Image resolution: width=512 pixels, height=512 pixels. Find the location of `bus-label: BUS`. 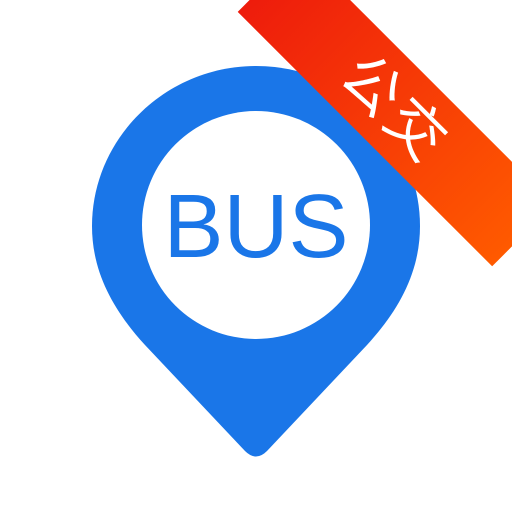

bus-label: BUS is located at coordinates (255, 227).